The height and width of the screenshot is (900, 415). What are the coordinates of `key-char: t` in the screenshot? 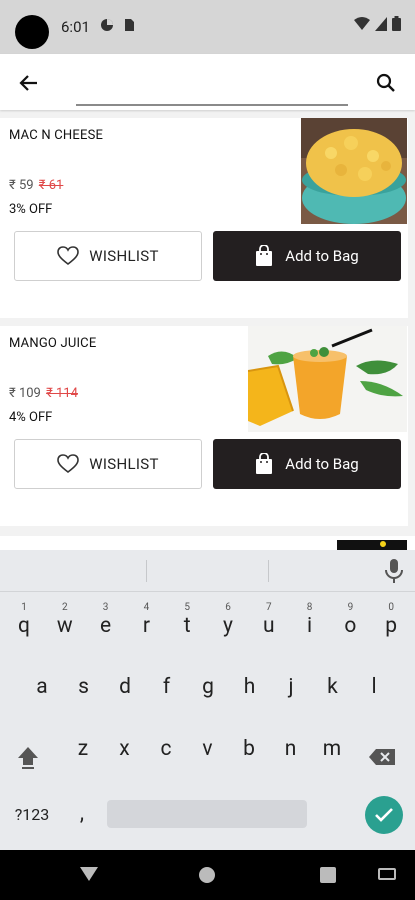 It's located at (187, 626).